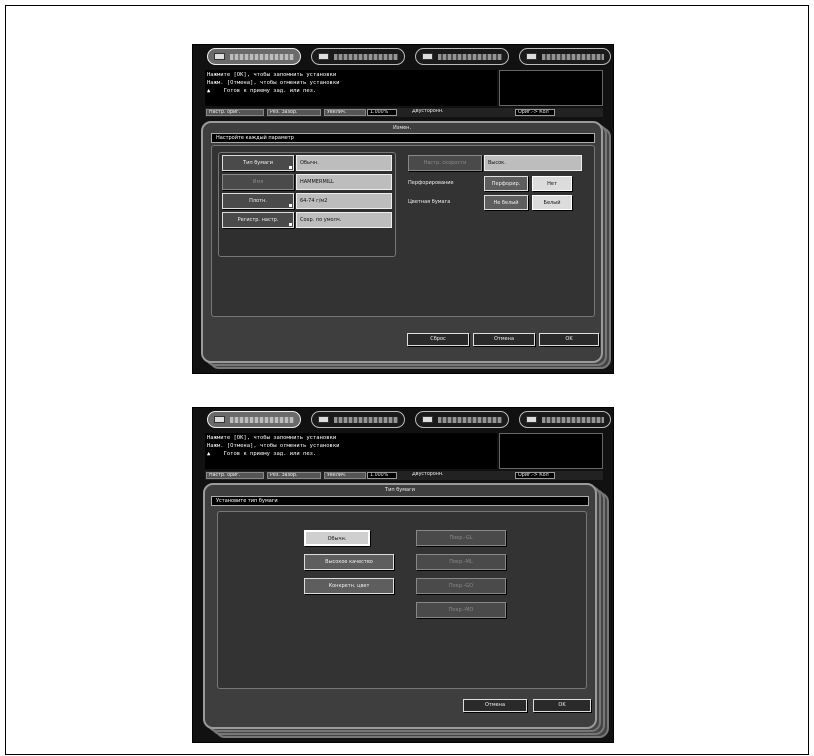  Describe the element at coordinates (552, 202) in the screenshot. I see `color-paper-value: Белый` at that location.